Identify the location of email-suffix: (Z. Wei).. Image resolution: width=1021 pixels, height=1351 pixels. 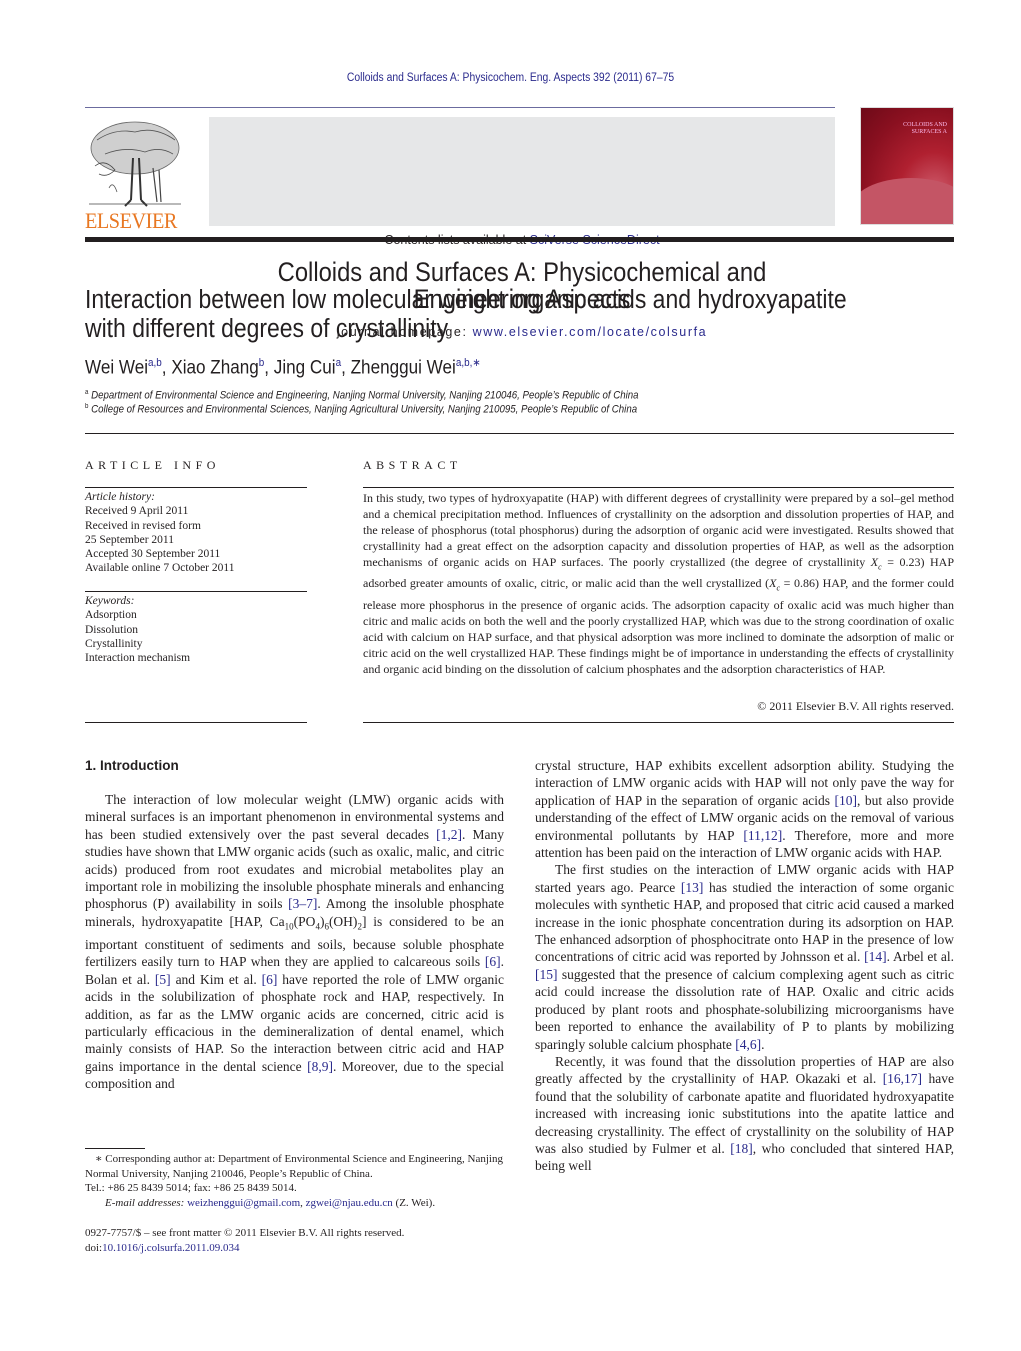
(414, 1202).